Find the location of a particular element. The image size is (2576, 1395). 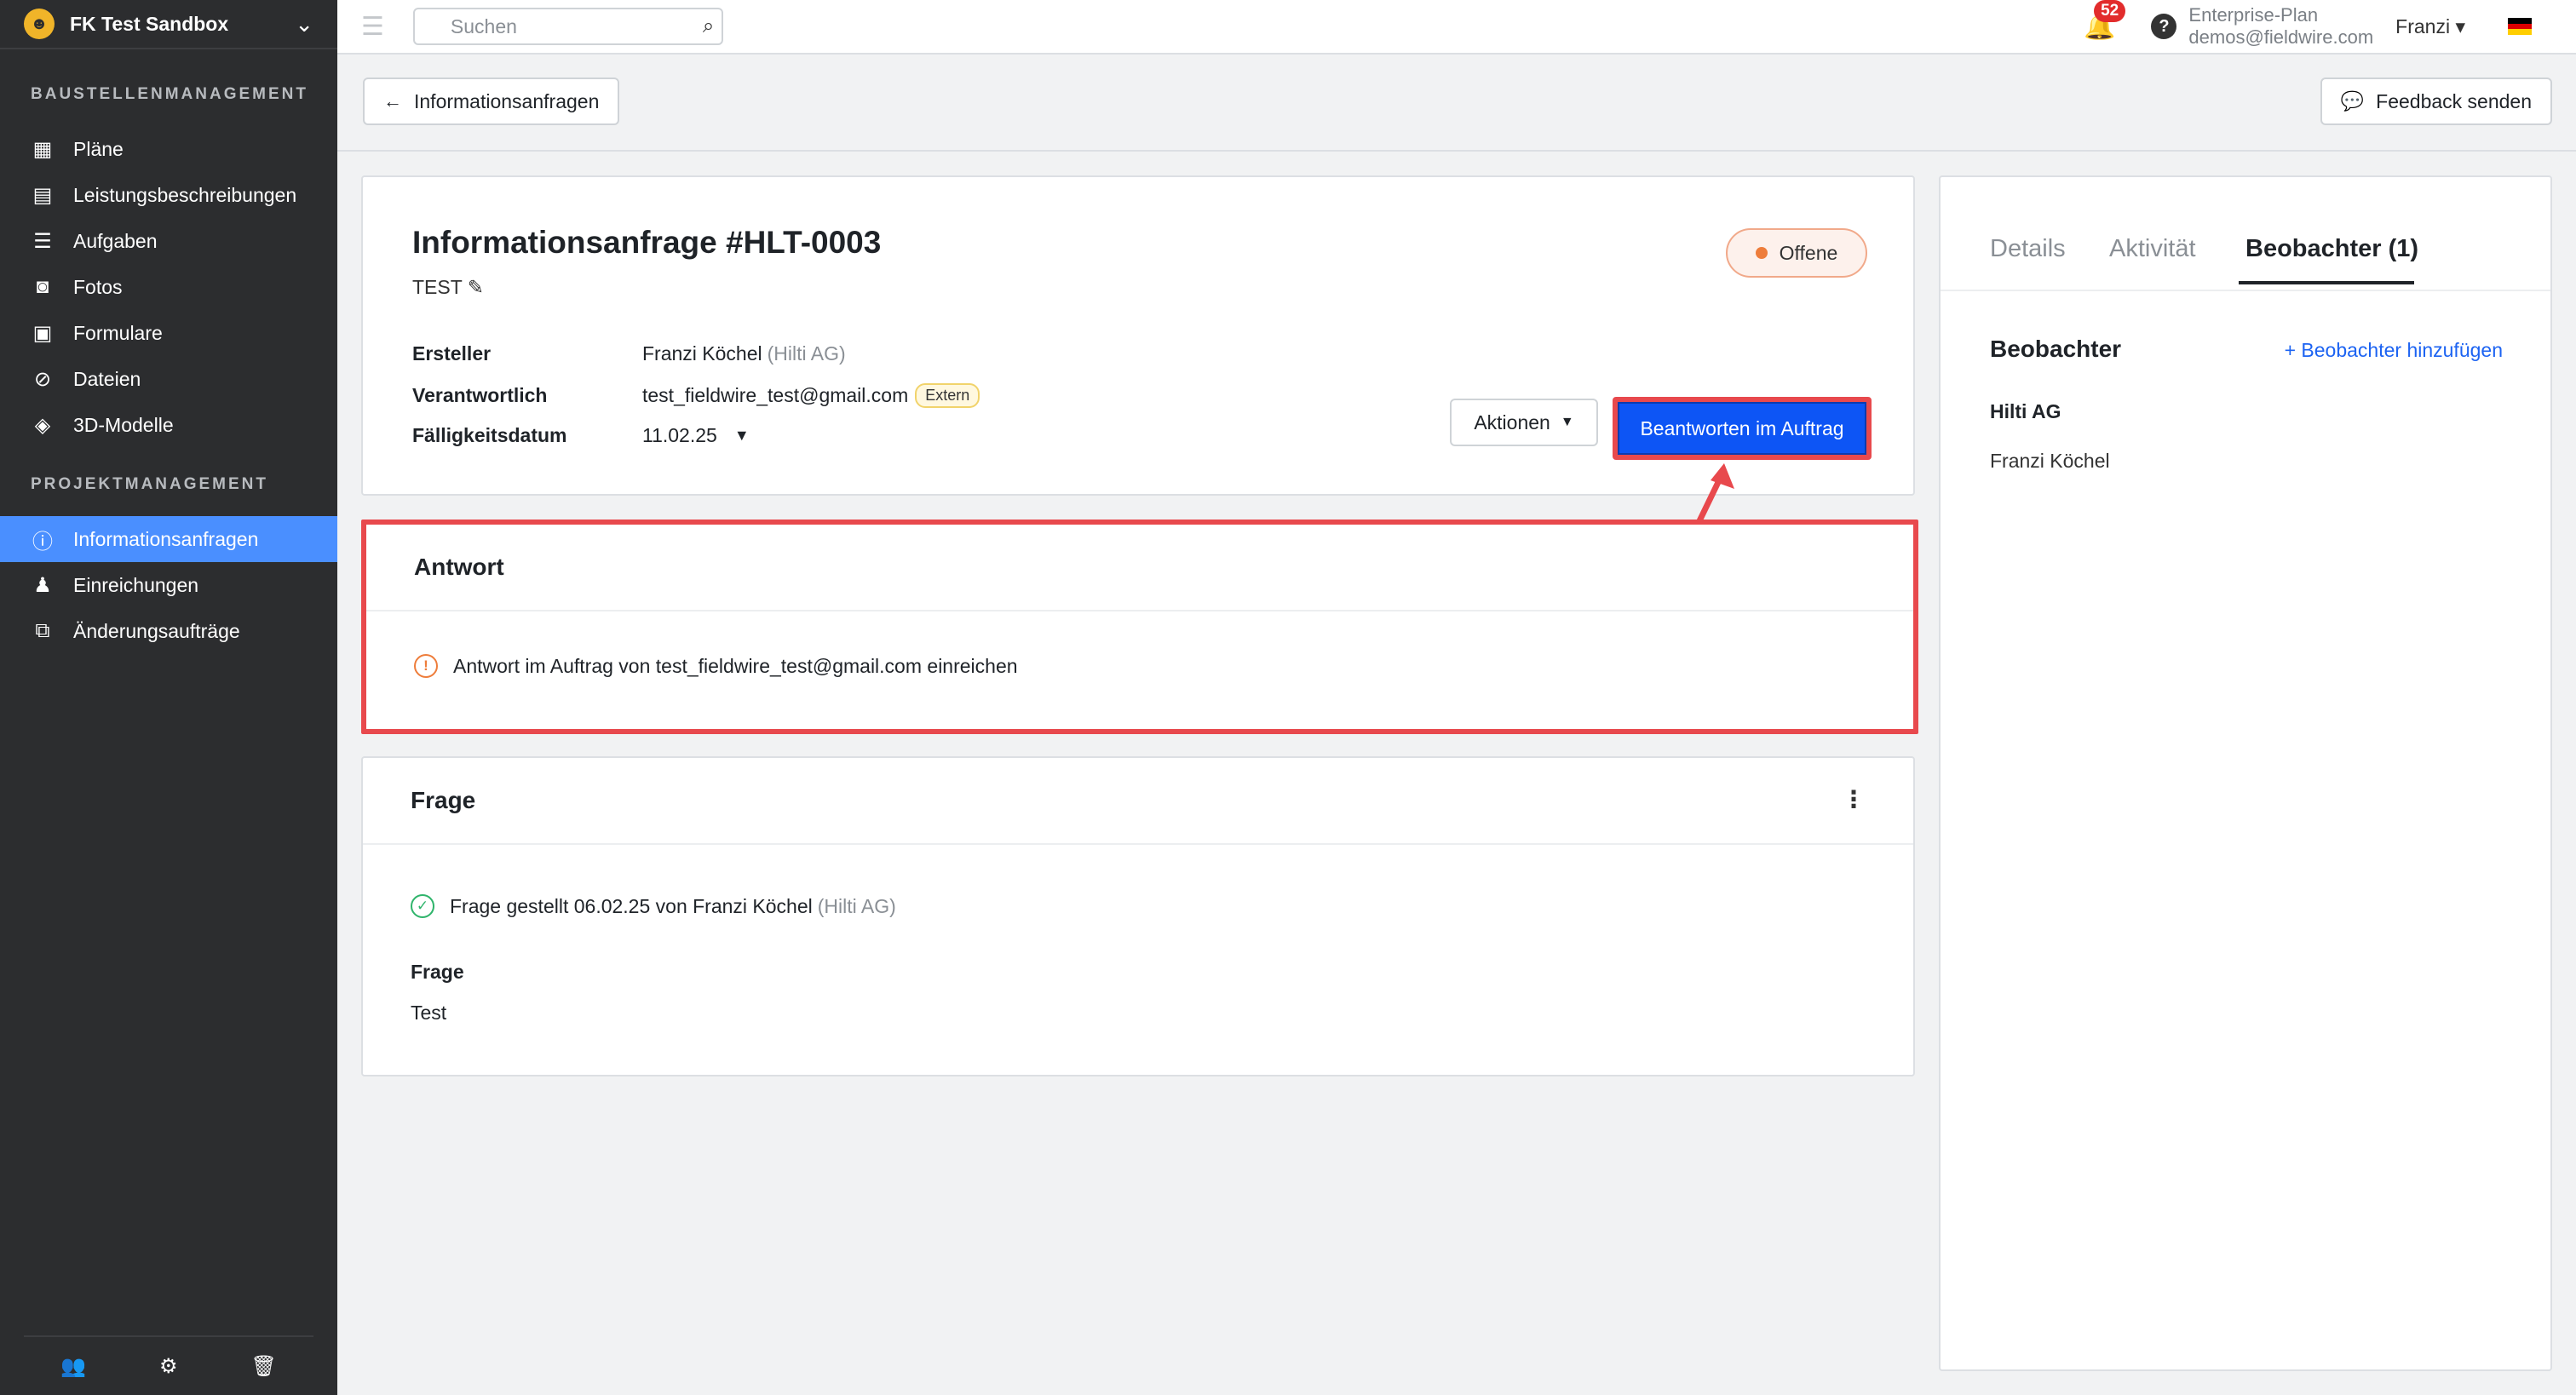

search-box: ⌕ is located at coordinates (568, 26).